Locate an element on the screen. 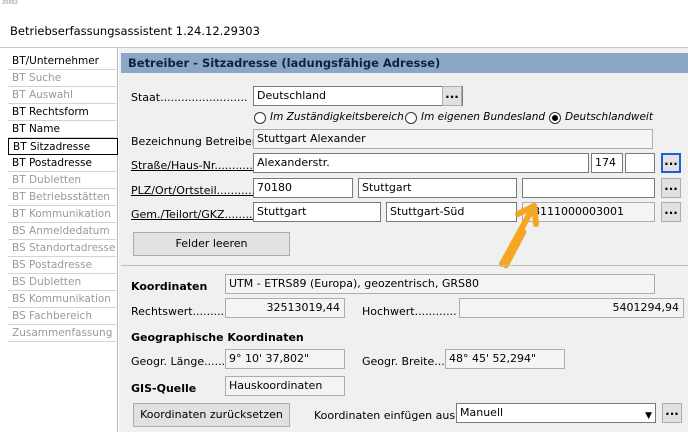  gis-quelle-field: Hauskoordinaten is located at coordinates (285, 386).